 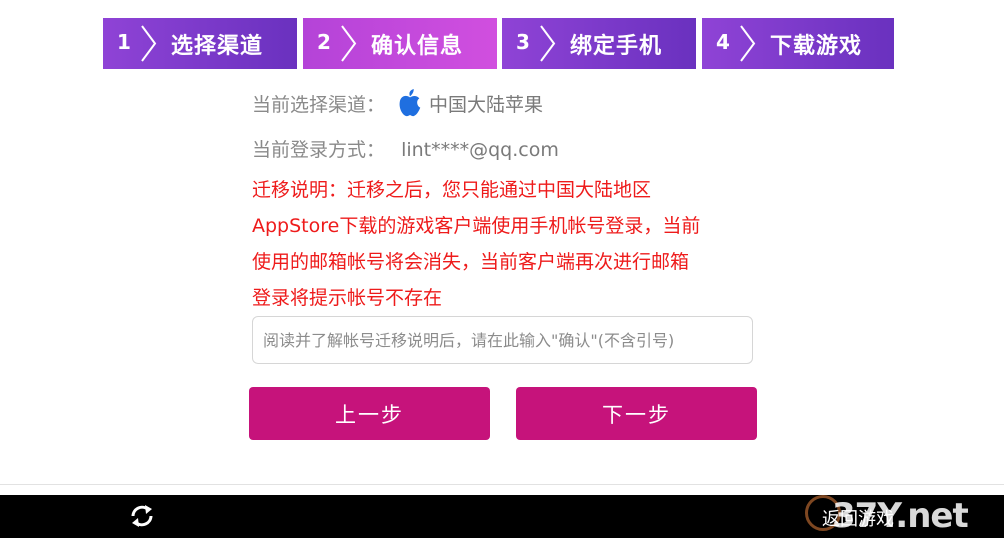 I want to click on step-progress-bar: 1 选择渠道 2 确认信息 3 绑定手机 4 下载游戏, so click(x=498, y=43).